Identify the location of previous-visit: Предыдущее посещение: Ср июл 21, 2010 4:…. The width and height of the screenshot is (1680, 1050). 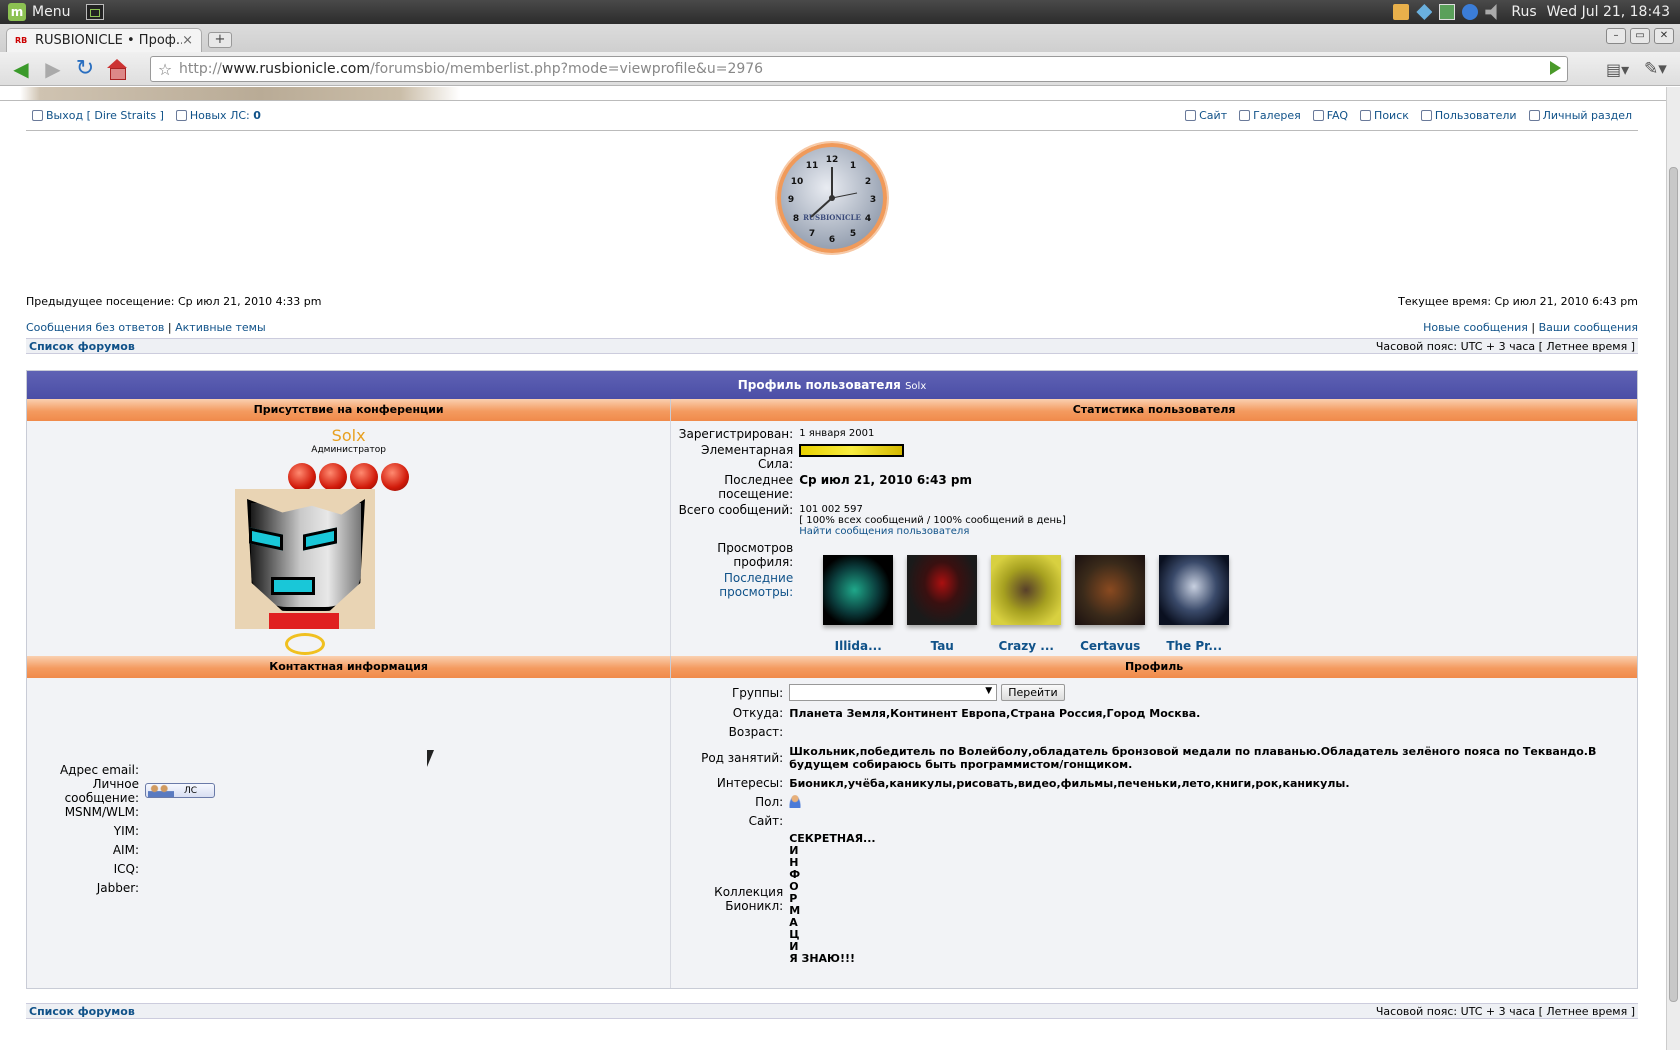
(174, 301).